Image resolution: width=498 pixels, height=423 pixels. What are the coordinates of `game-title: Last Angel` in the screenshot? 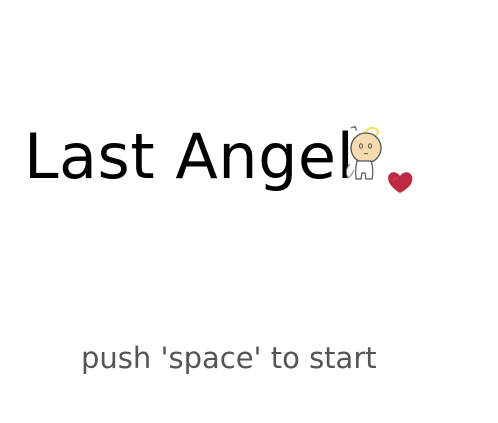 It's located at (189, 156).